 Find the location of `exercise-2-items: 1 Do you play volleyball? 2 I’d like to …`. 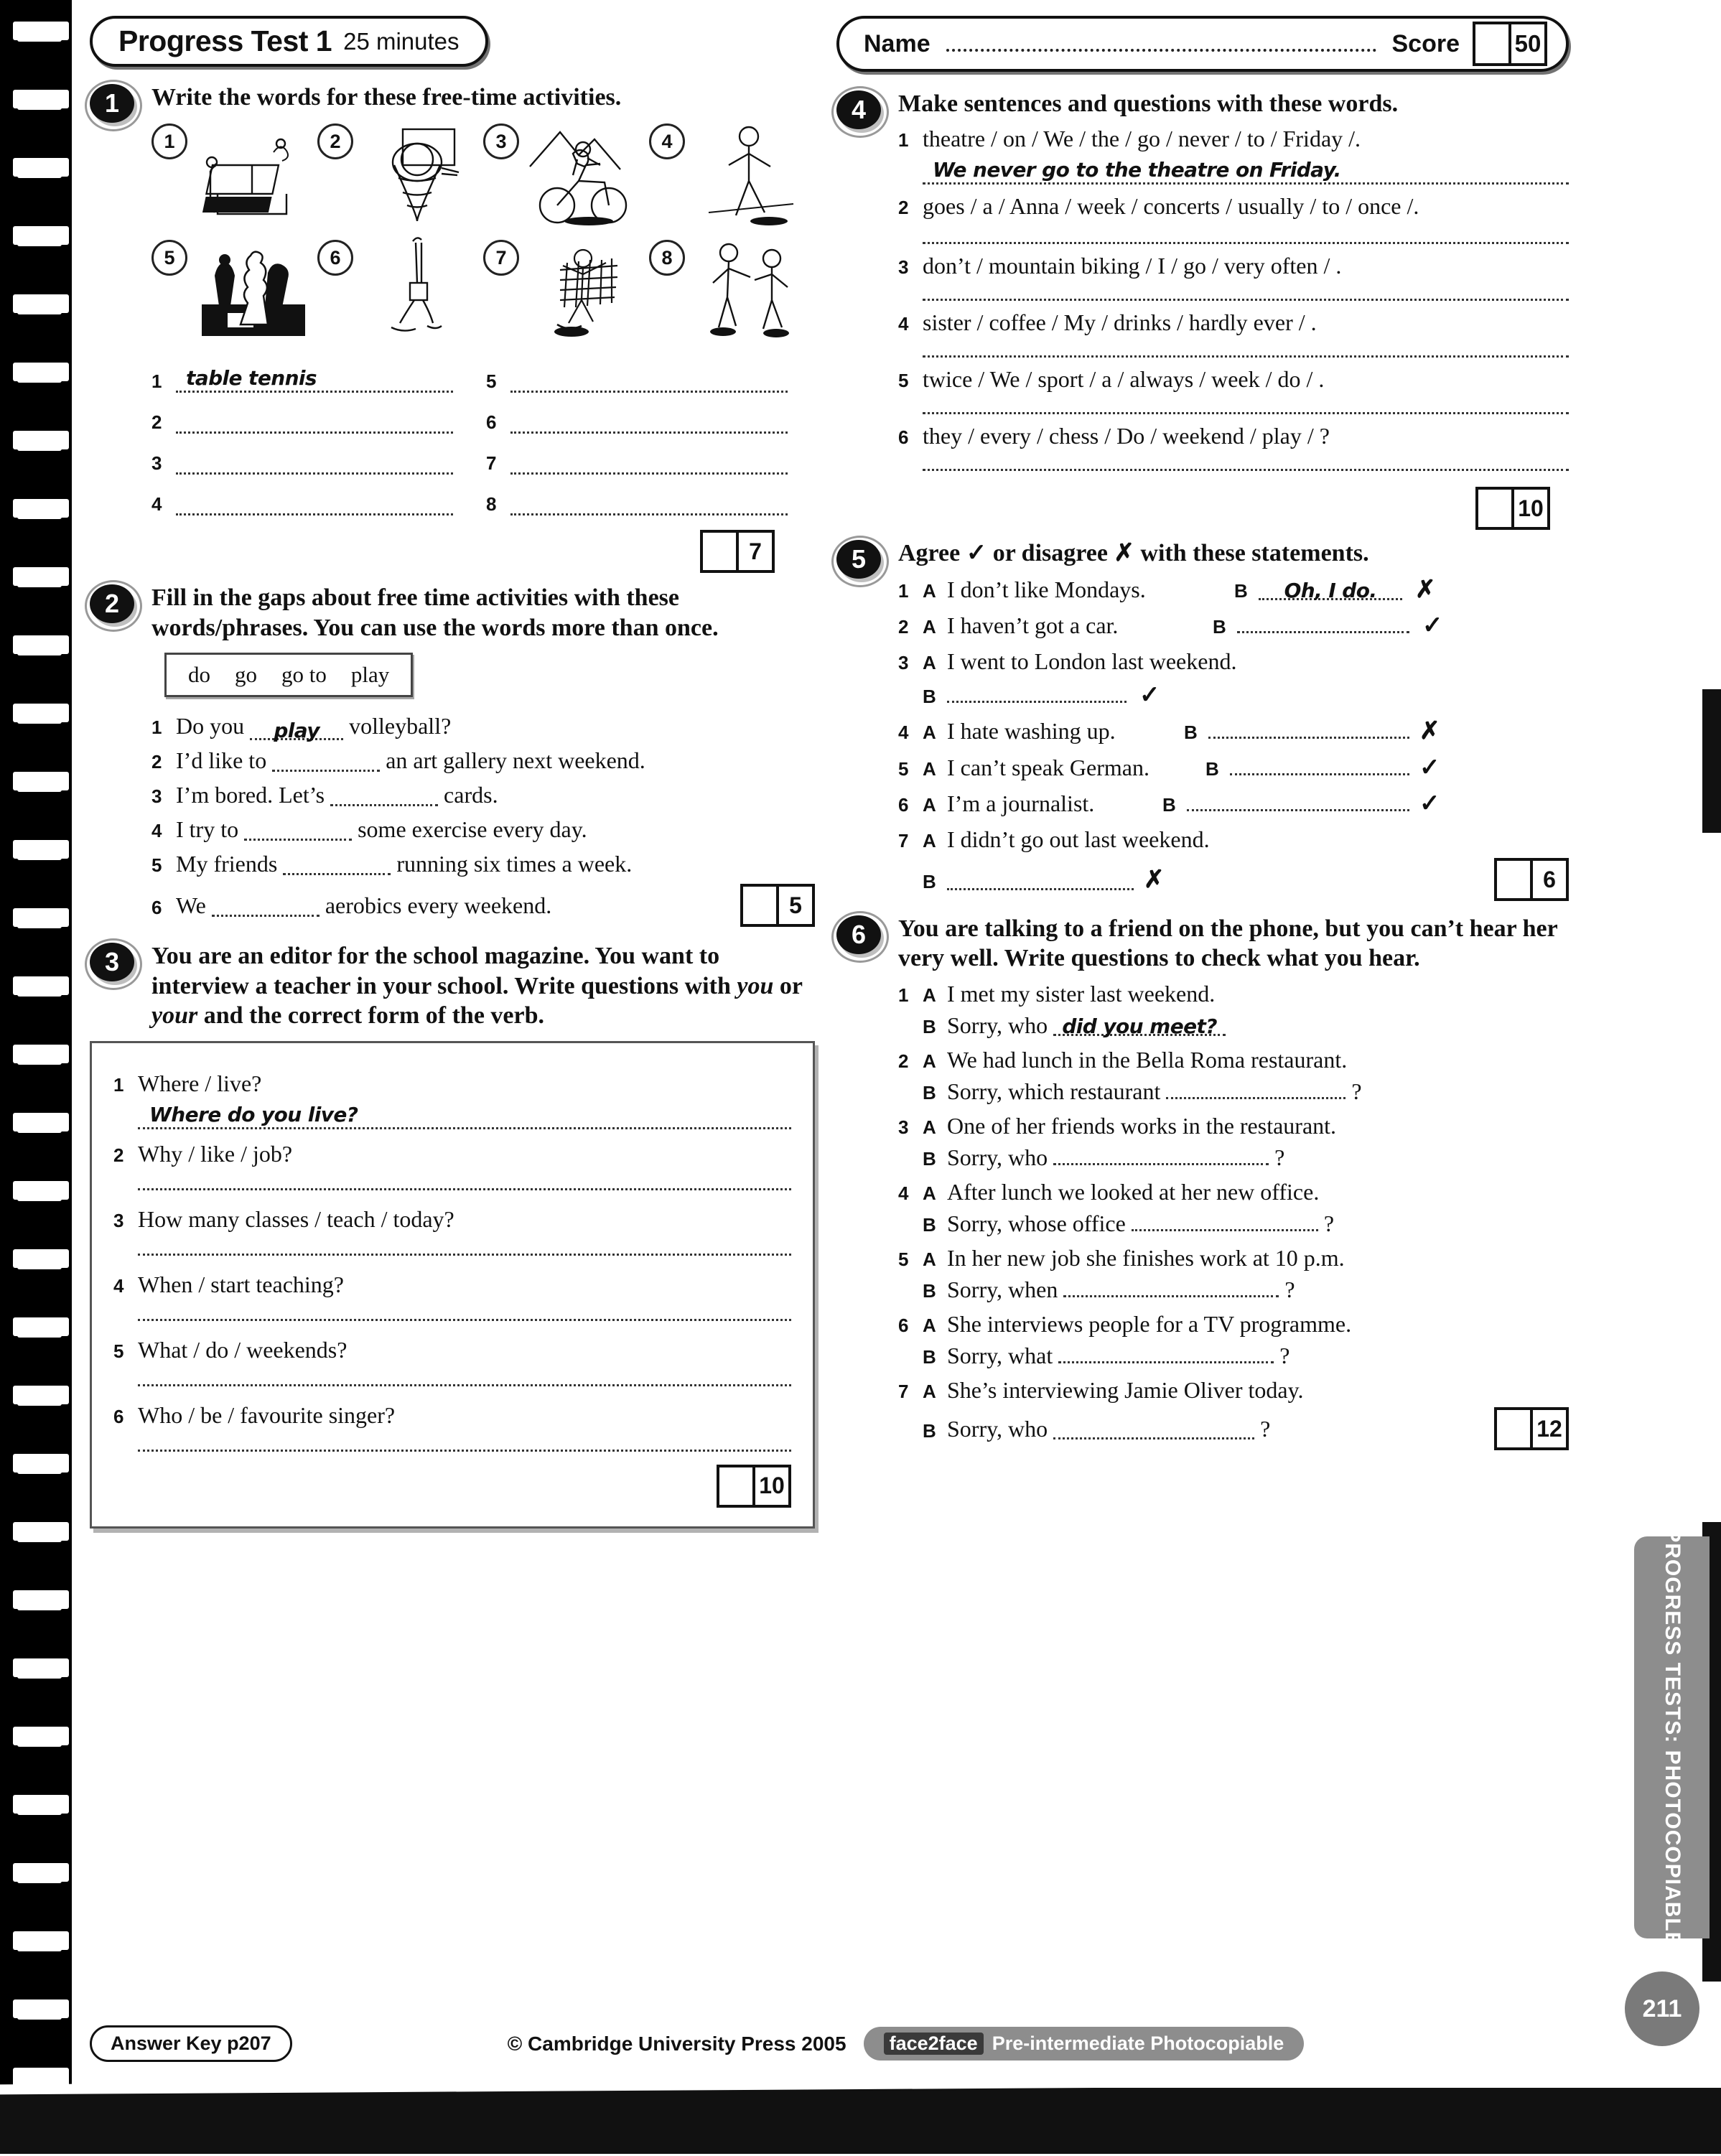

exercise-2-items: 1 Do you play volleyball? 2 I’d like to … is located at coordinates (483, 819).